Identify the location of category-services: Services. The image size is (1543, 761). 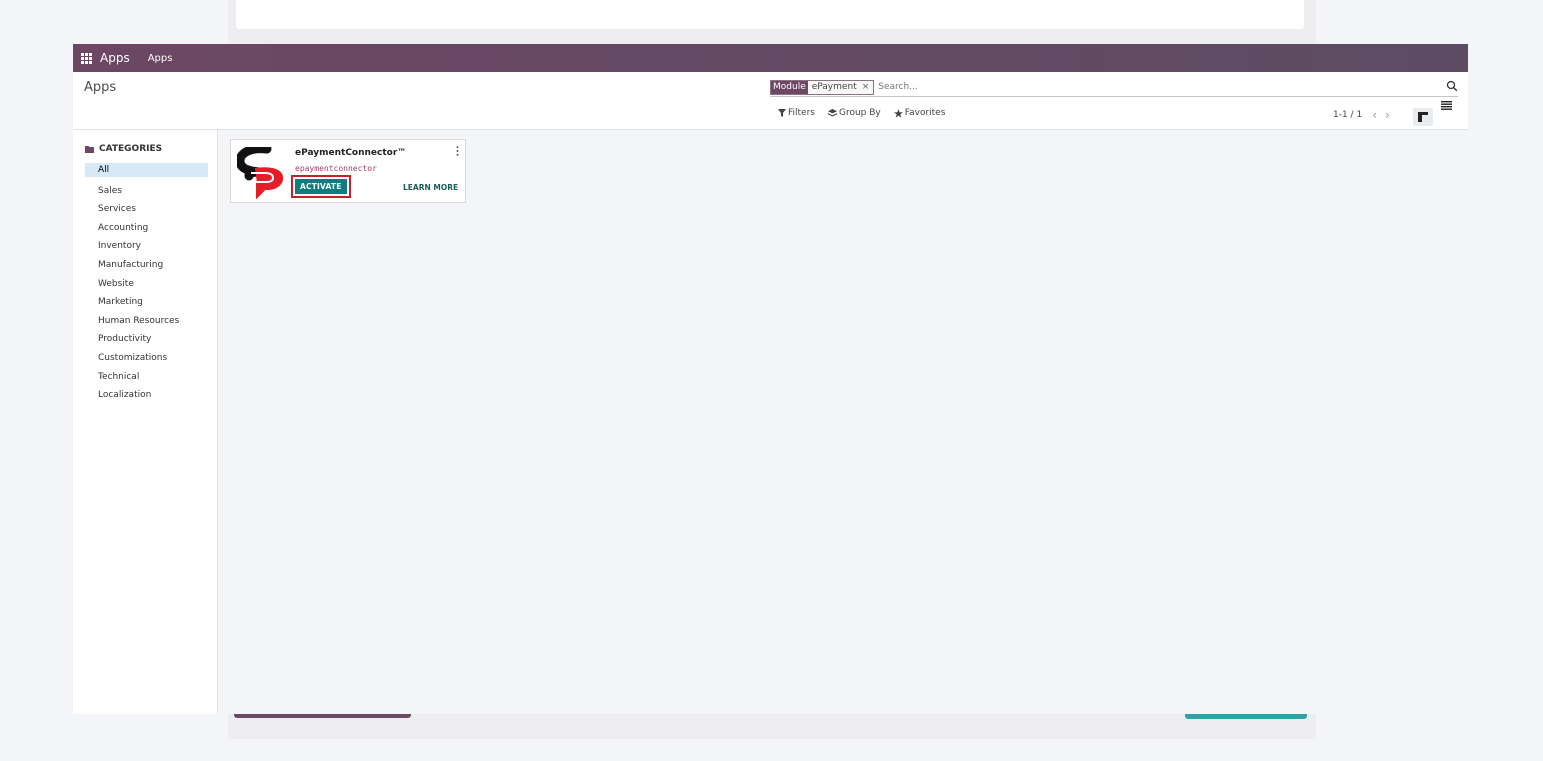
(146, 209).